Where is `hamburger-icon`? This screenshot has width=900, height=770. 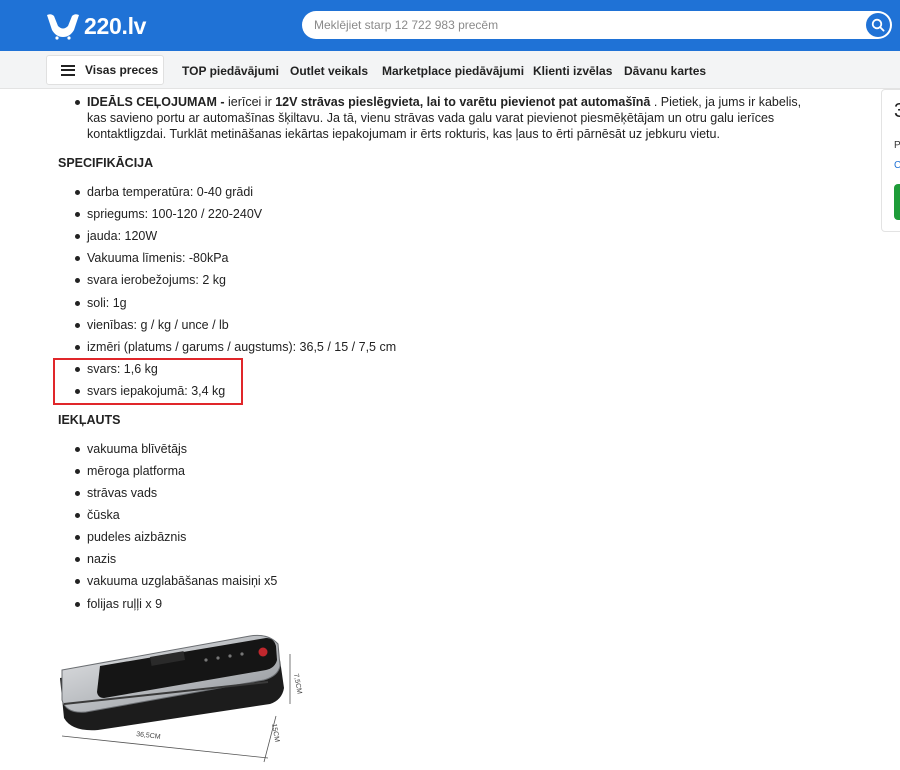
hamburger-icon is located at coordinates (68, 70).